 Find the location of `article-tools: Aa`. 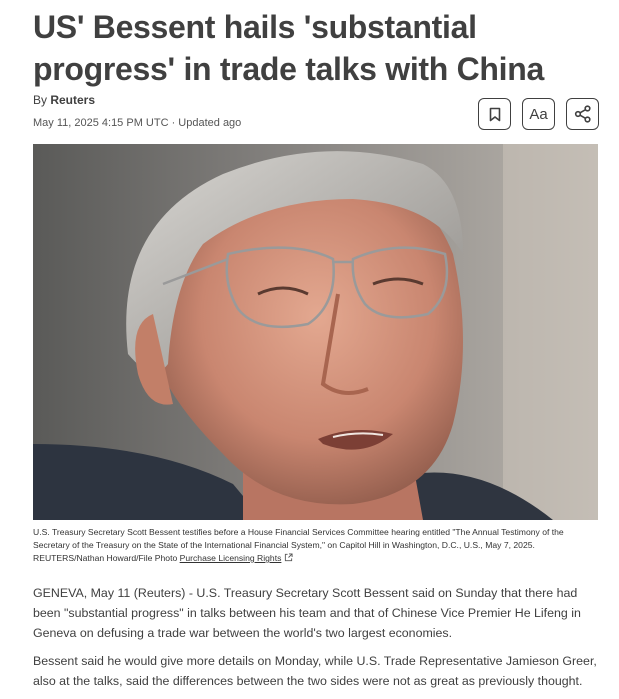

article-tools: Aa is located at coordinates (538, 114).